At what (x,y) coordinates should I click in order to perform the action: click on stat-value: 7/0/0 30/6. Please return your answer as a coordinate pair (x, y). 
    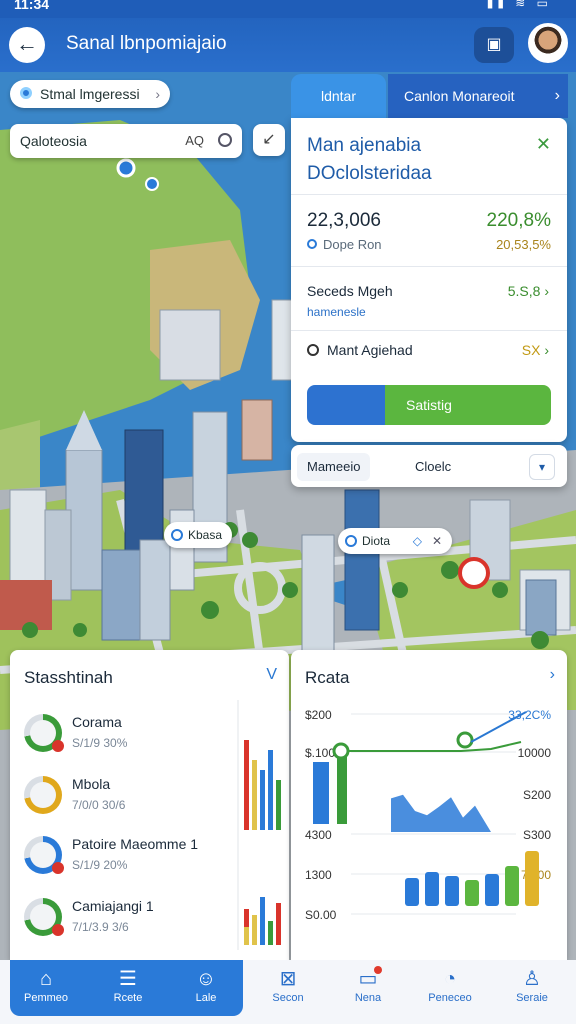
    Looking at the image, I should click on (99, 805).